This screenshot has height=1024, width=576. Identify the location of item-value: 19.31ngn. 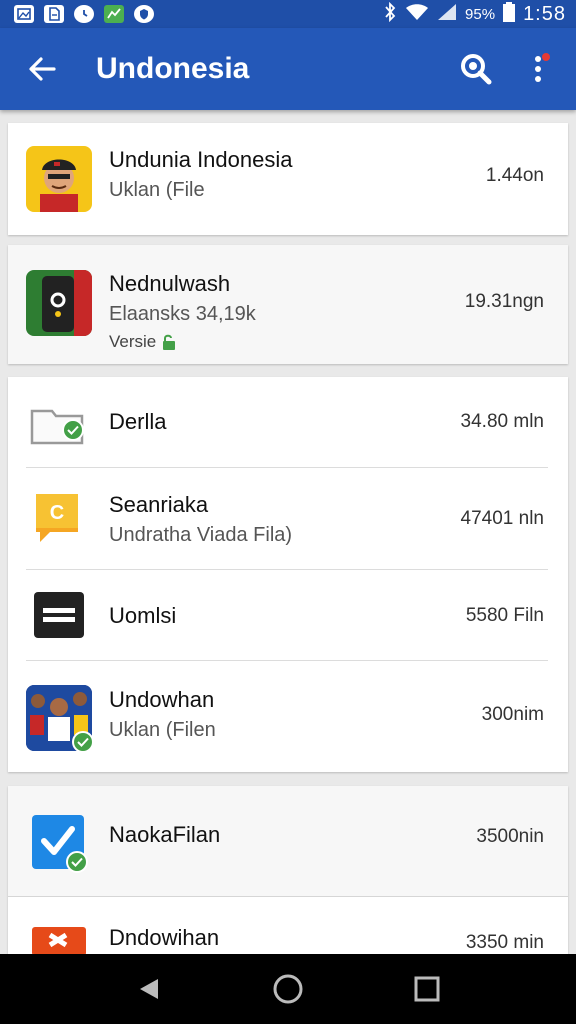
(504, 301).